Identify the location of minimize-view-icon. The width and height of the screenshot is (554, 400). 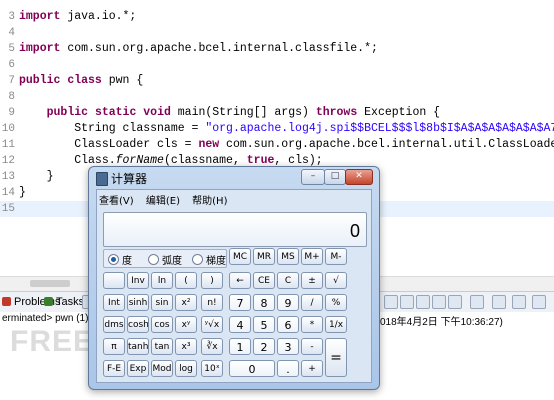
(519, 302).